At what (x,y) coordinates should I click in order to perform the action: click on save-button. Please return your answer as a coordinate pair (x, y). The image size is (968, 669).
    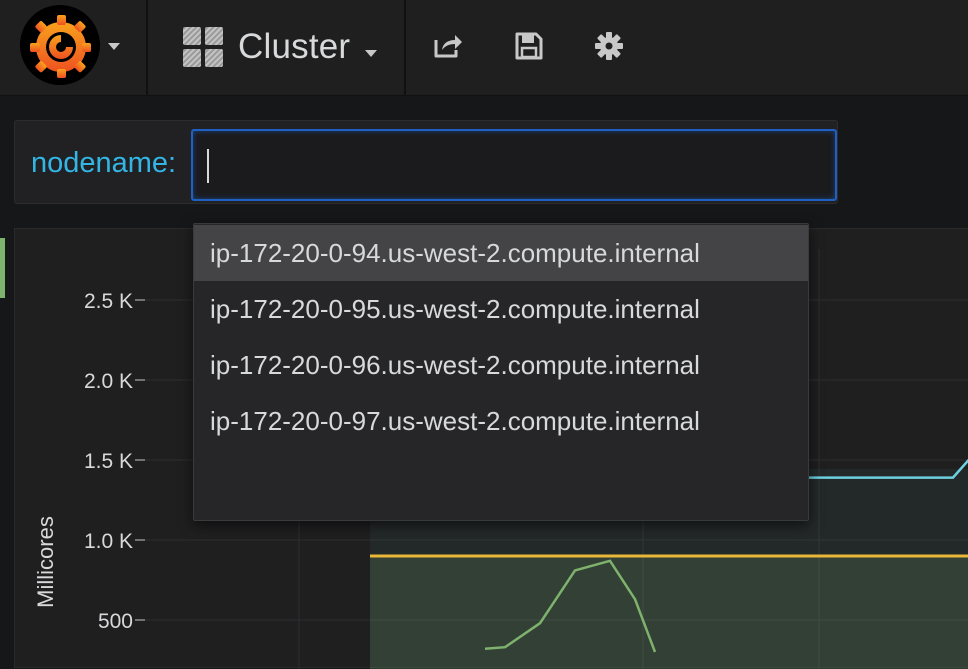
    Looking at the image, I should click on (529, 46).